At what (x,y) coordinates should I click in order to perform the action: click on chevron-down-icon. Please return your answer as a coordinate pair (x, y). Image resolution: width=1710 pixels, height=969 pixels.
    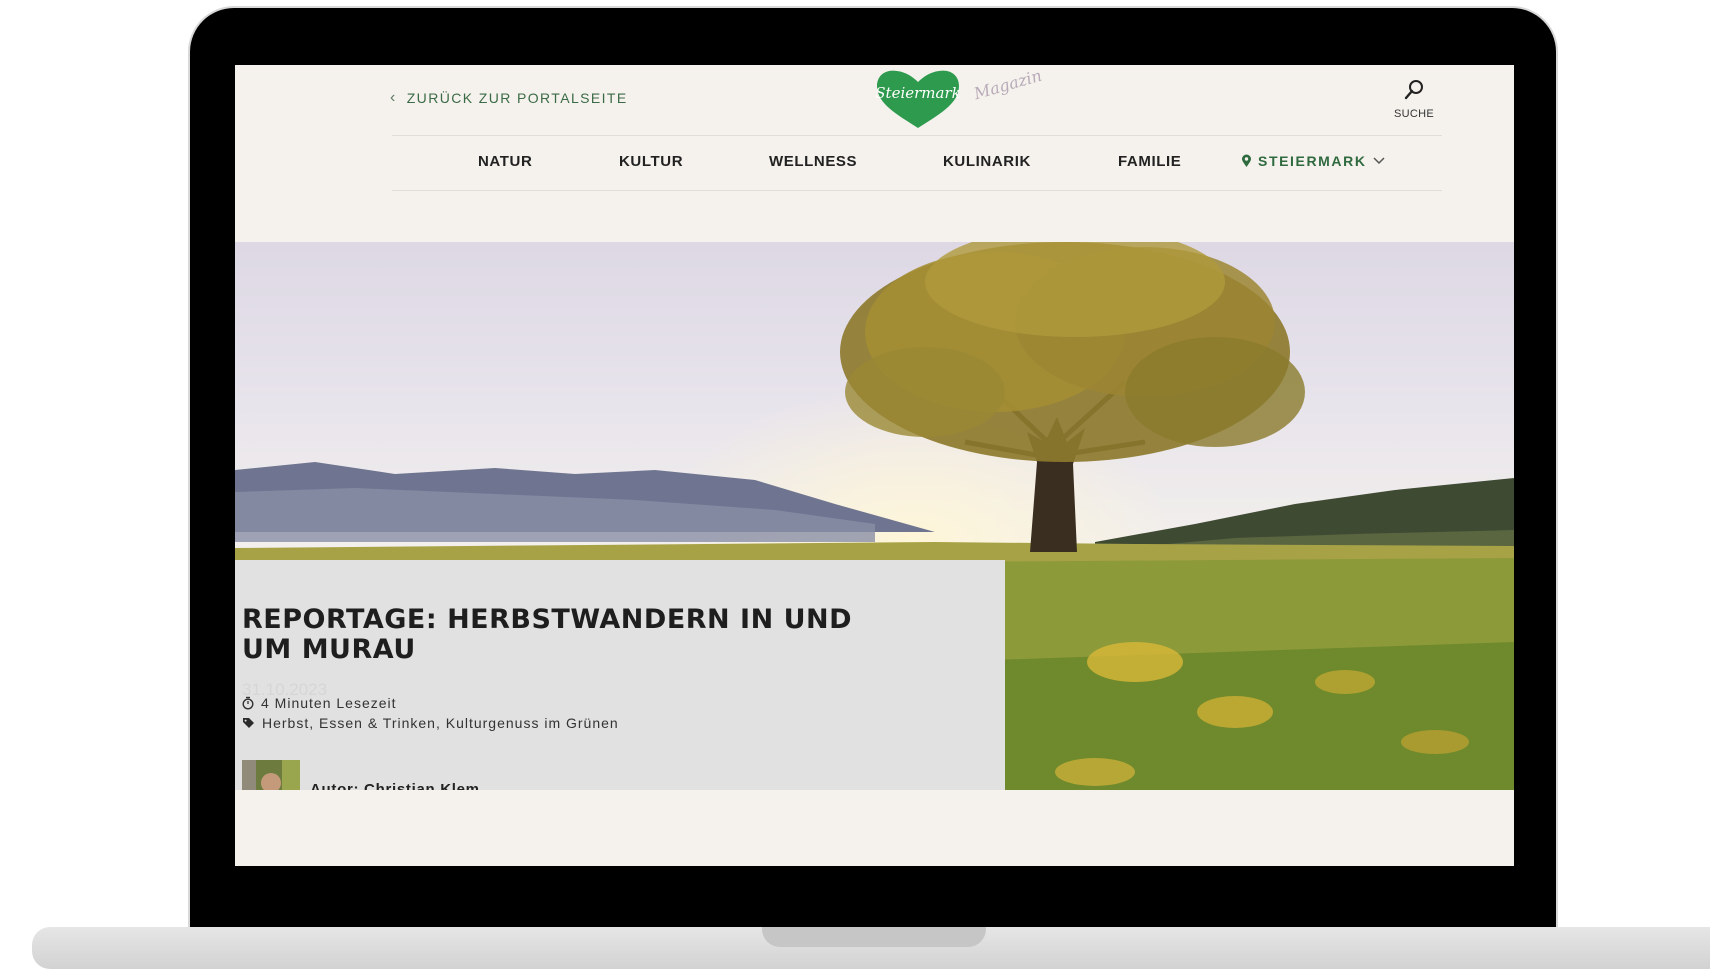
    Looking at the image, I should click on (1379, 161).